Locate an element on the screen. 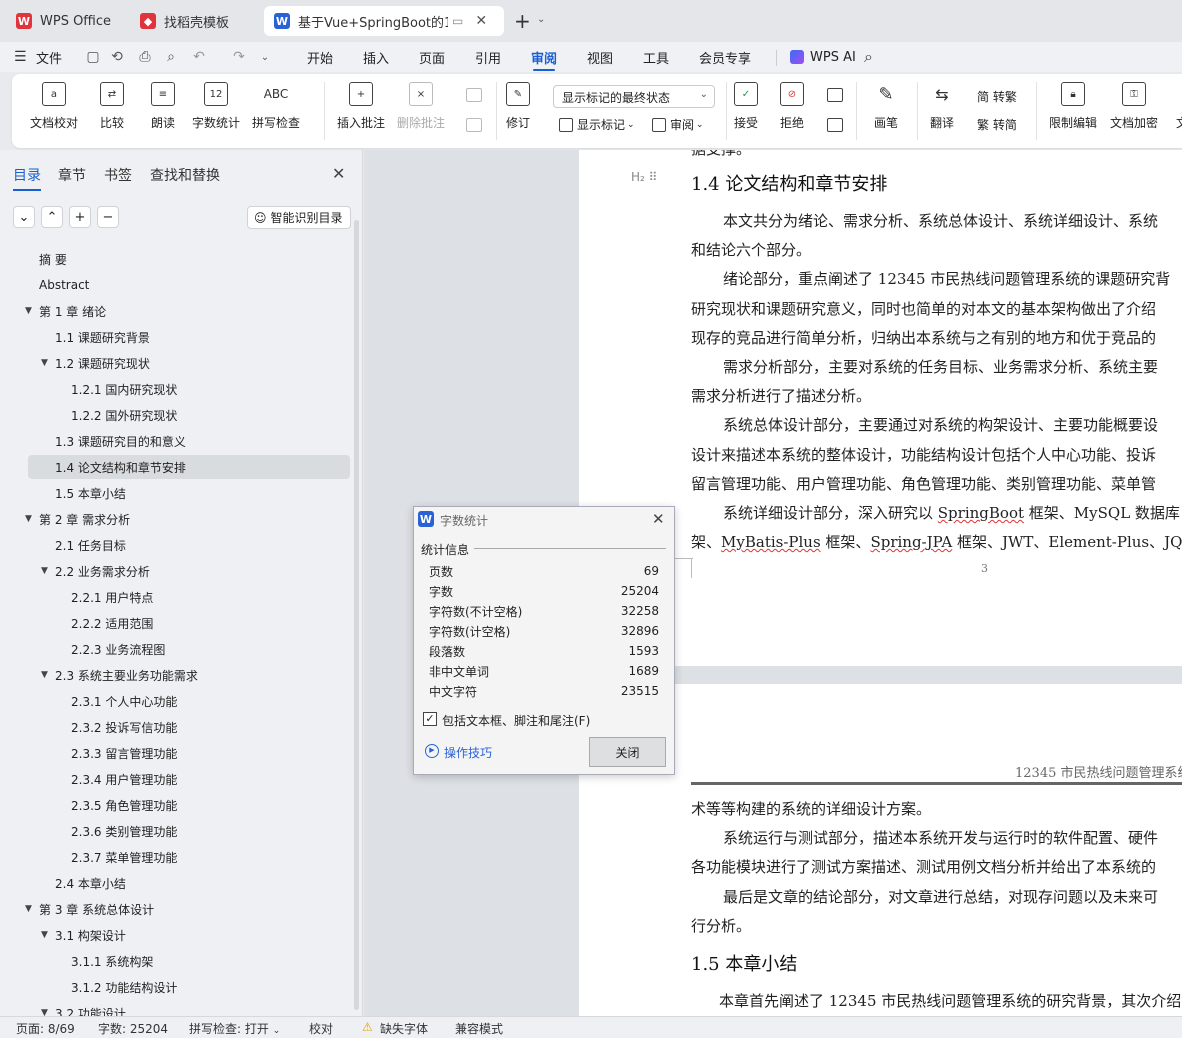 The height and width of the screenshot is (1038, 1182). spell-check-button: ABC 拼写检查 is located at coordinates (276, 106).